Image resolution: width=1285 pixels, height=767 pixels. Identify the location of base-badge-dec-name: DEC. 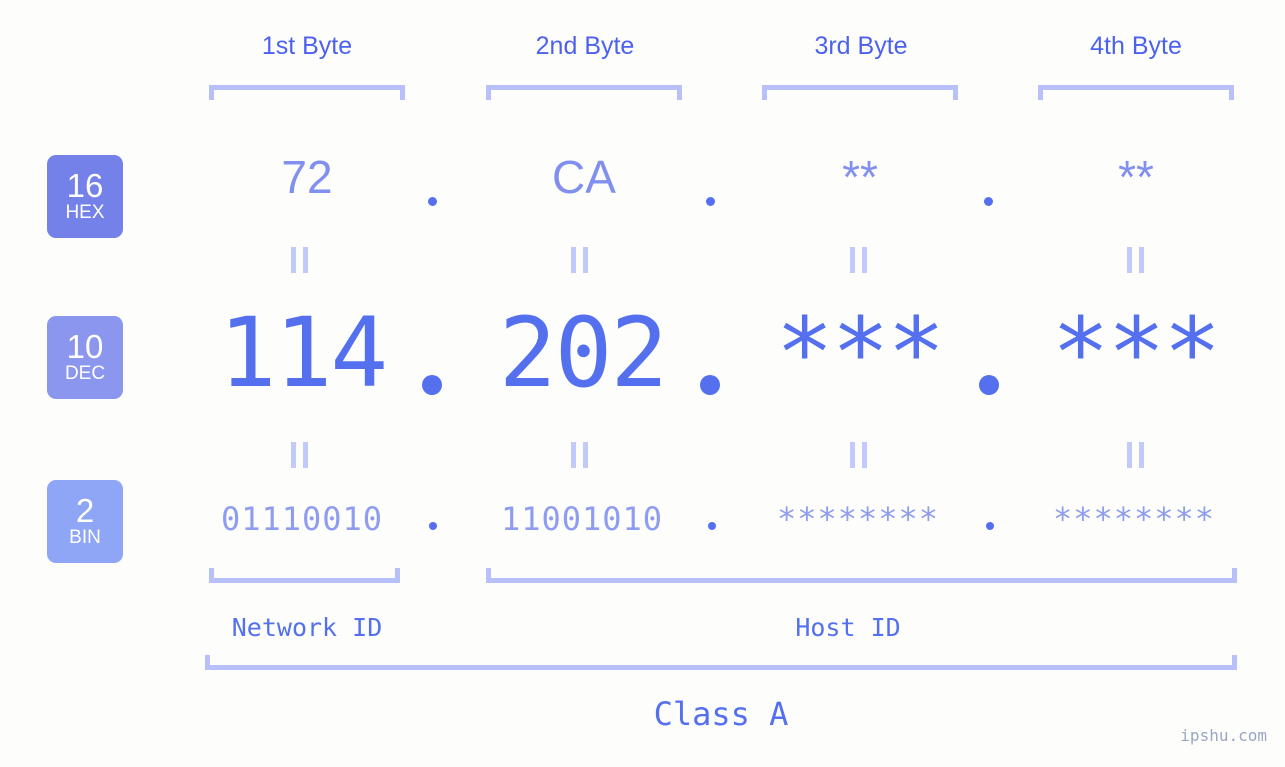
(85, 373).